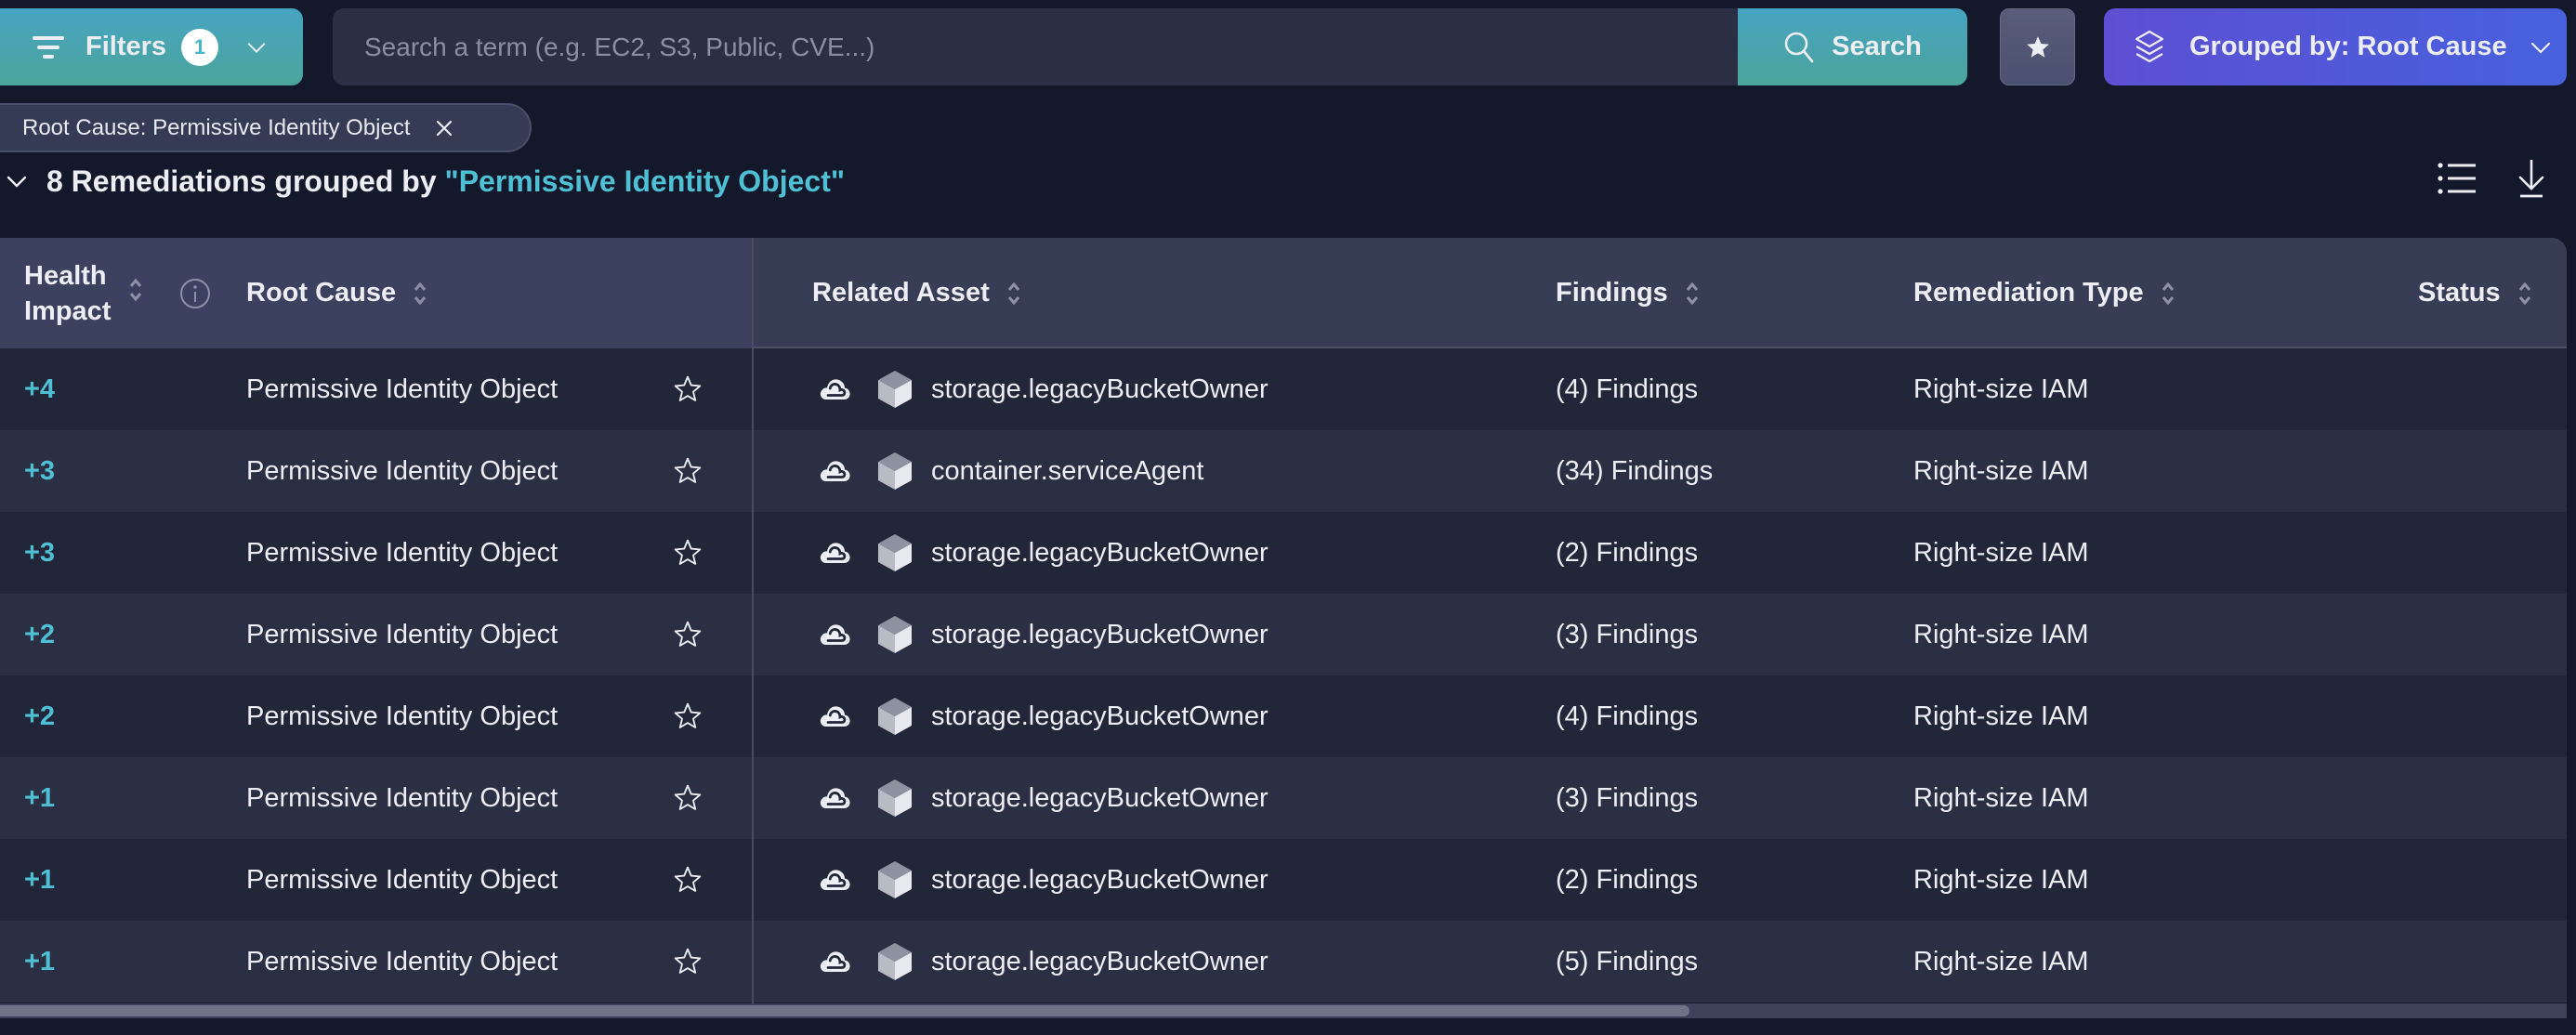 The image size is (2576, 1035). Describe the element at coordinates (1627, 962) in the screenshot. I see `findings-link: (5) Findings` at that location.